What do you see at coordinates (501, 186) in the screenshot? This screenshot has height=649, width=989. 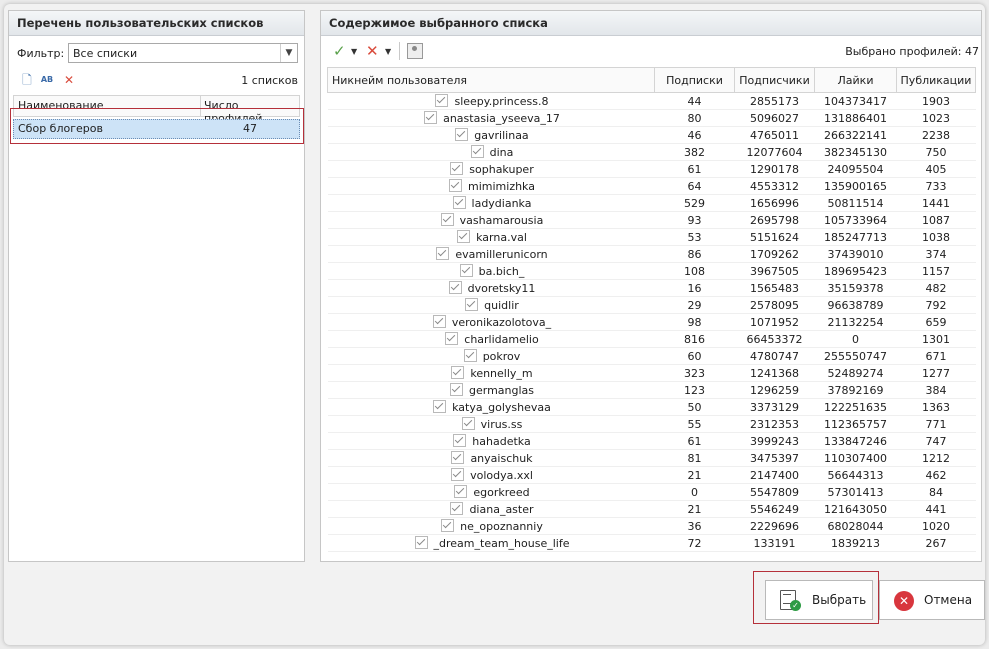 I see `nickname-text: mimimizhka` at bounding box center [501, 186].